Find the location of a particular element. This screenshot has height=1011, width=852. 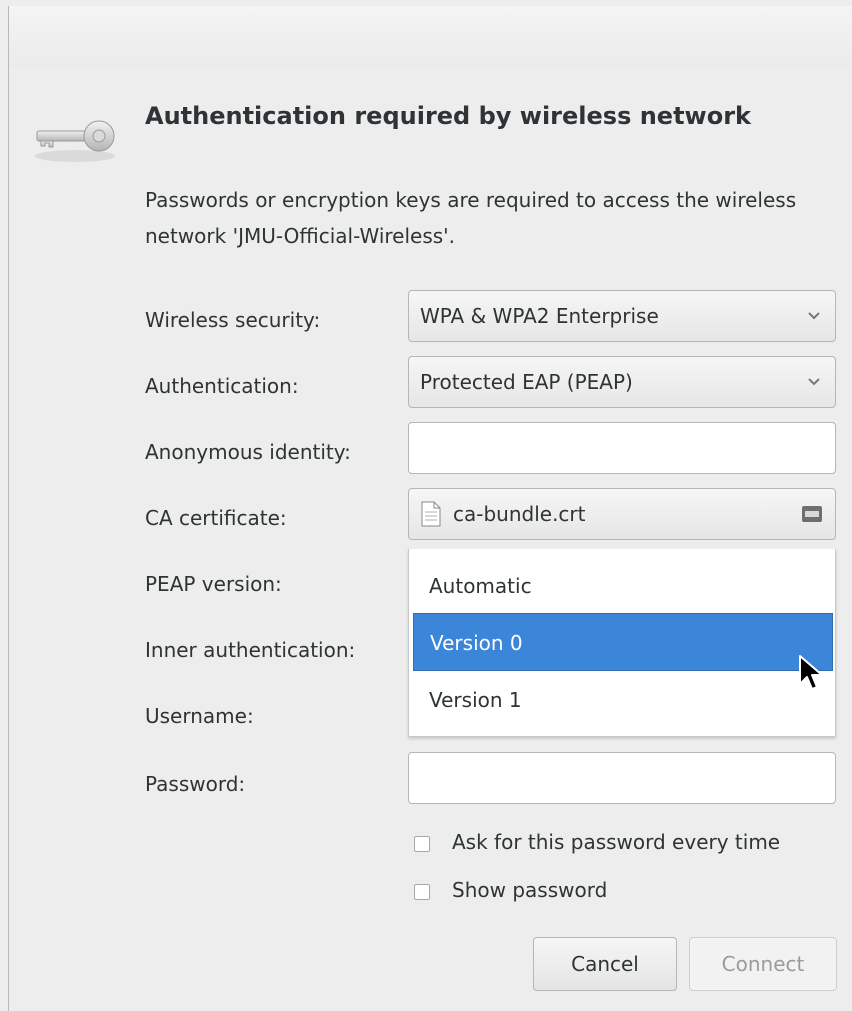

cancel-button: Cancel is located at coordinates (605, 964).